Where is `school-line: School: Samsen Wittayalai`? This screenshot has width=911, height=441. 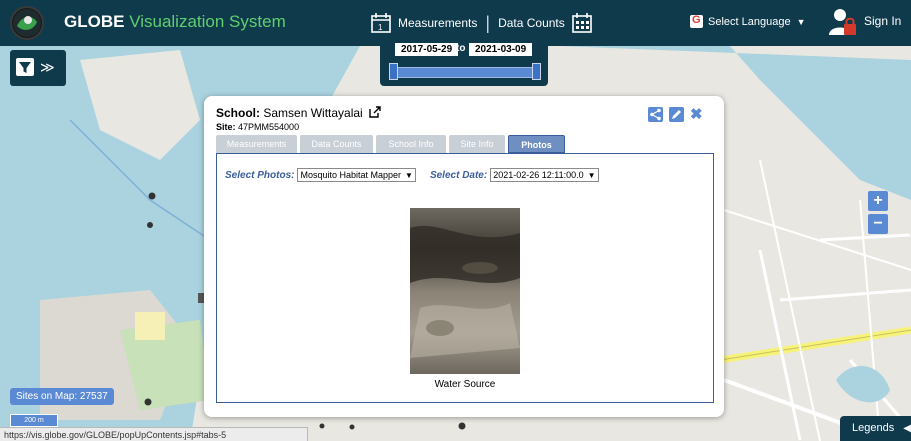 school-line: School: Samsen Wittayalai is located at coordinates (298, 113).